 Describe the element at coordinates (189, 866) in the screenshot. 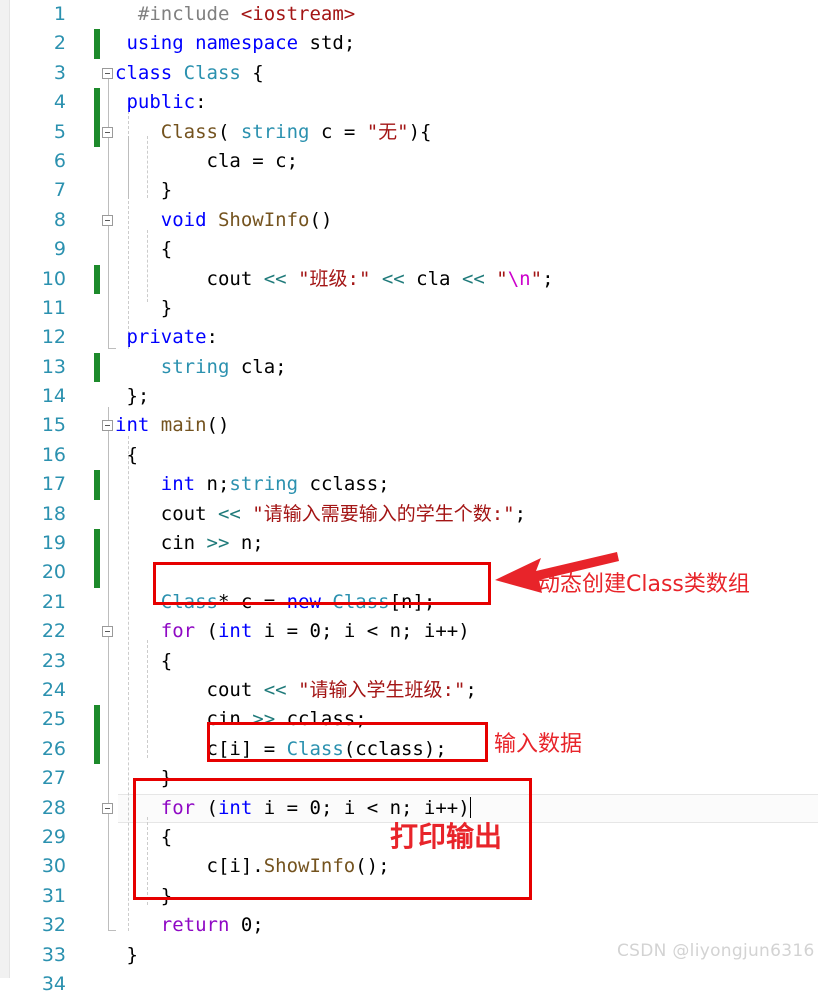

I see `token-pl: c[i].` at that location.